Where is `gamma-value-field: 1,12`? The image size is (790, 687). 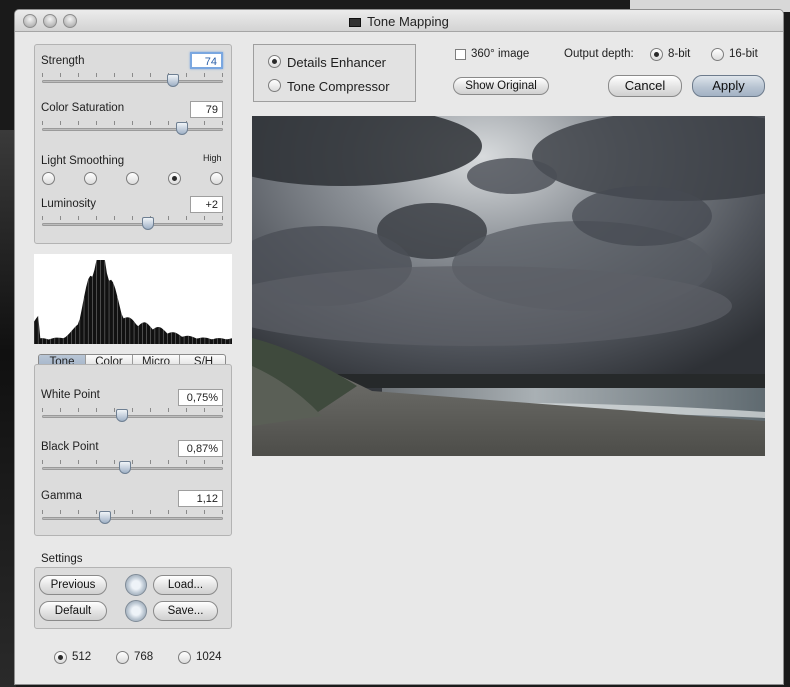 gamma-value-field: 1,12 is located at coordinates (200, 498).